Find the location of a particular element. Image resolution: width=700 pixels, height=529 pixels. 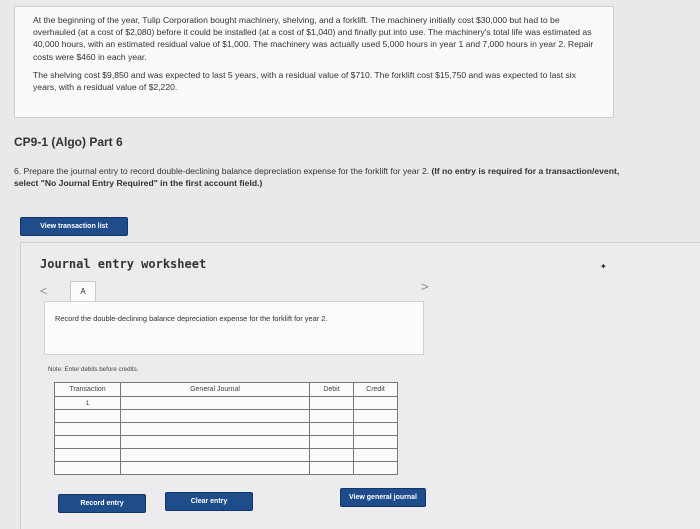

worksheet-title: Journal entry worksheet is located at coordinates (123, 264).